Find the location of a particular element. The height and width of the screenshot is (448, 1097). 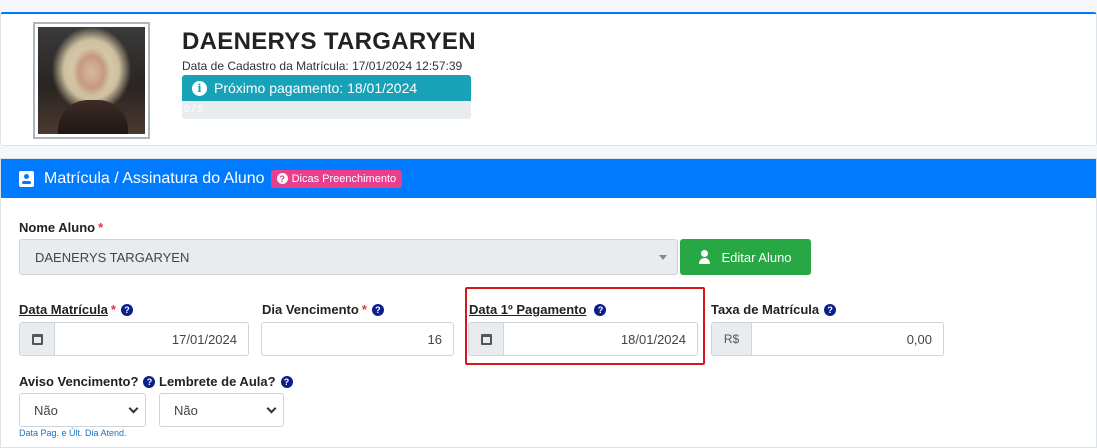

student-photo is located at coordinates (91, 80).